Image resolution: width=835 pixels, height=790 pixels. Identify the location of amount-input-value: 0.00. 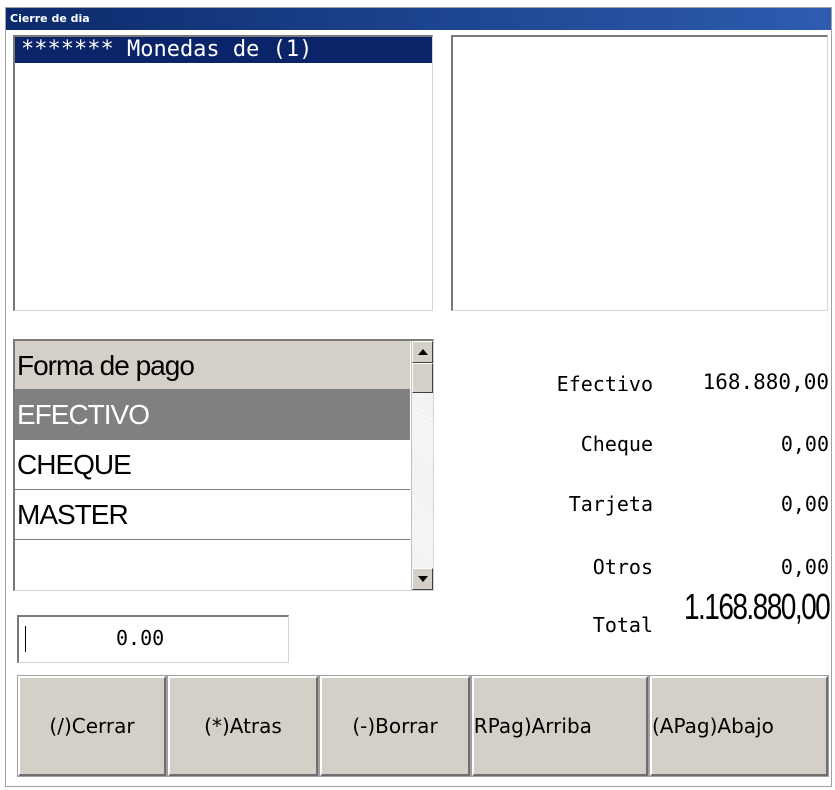
(140, 638).